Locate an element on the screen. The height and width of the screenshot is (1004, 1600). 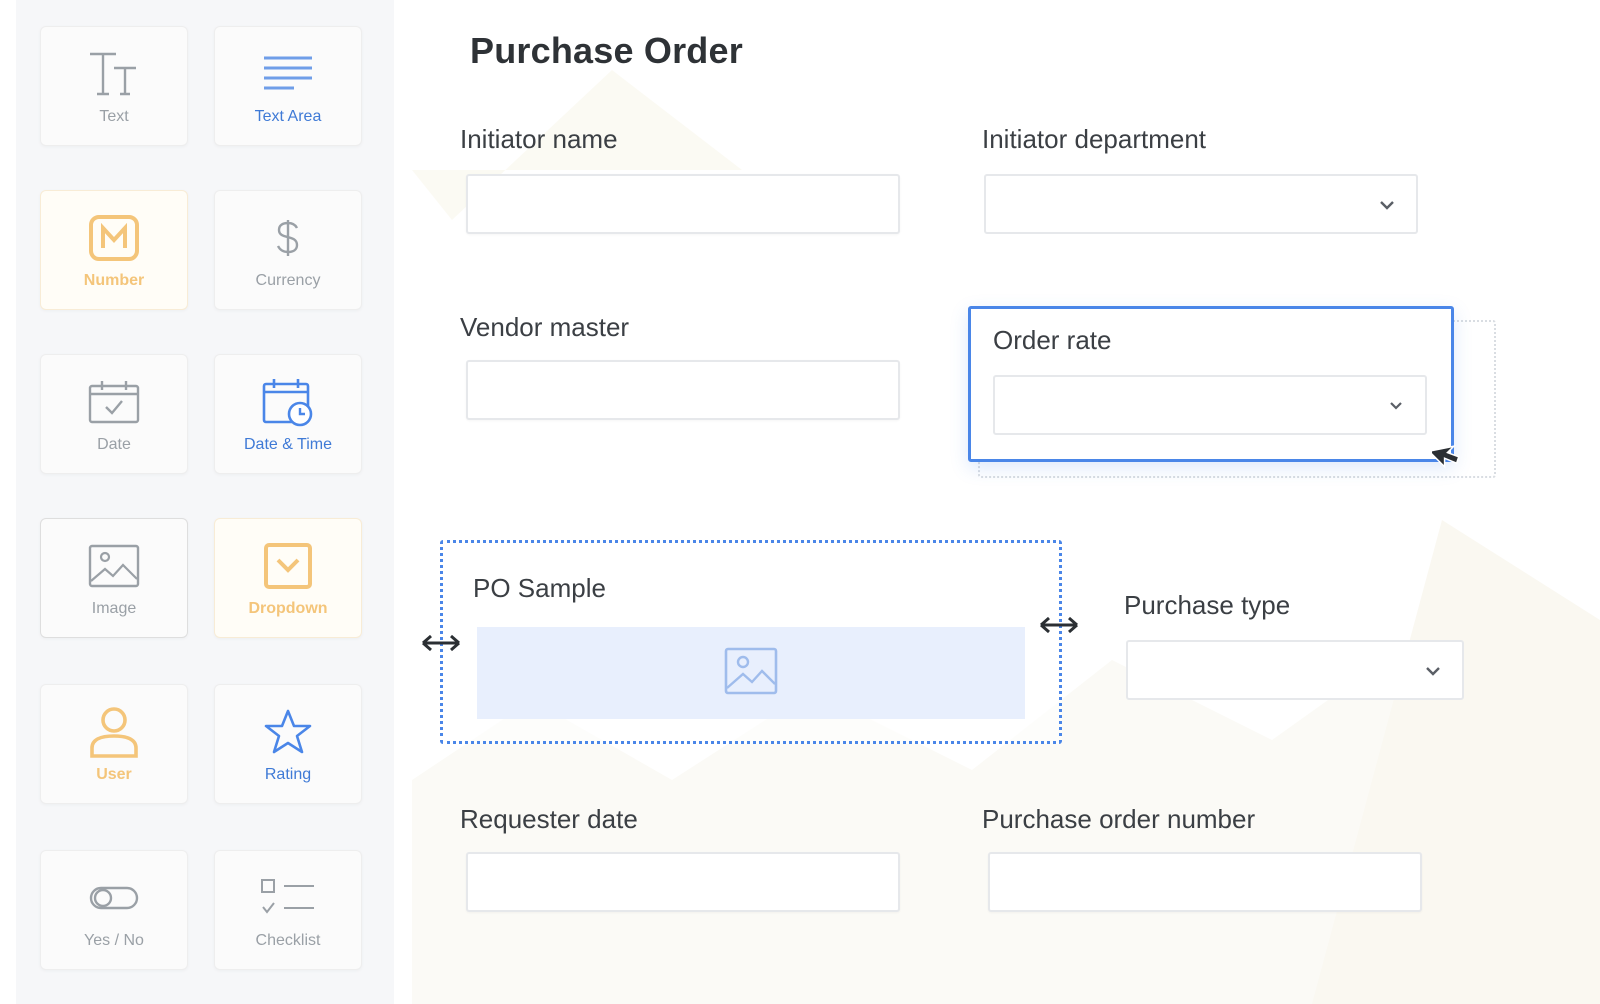
palette-item-label: Dropdown is located at coordinates (288, 608).